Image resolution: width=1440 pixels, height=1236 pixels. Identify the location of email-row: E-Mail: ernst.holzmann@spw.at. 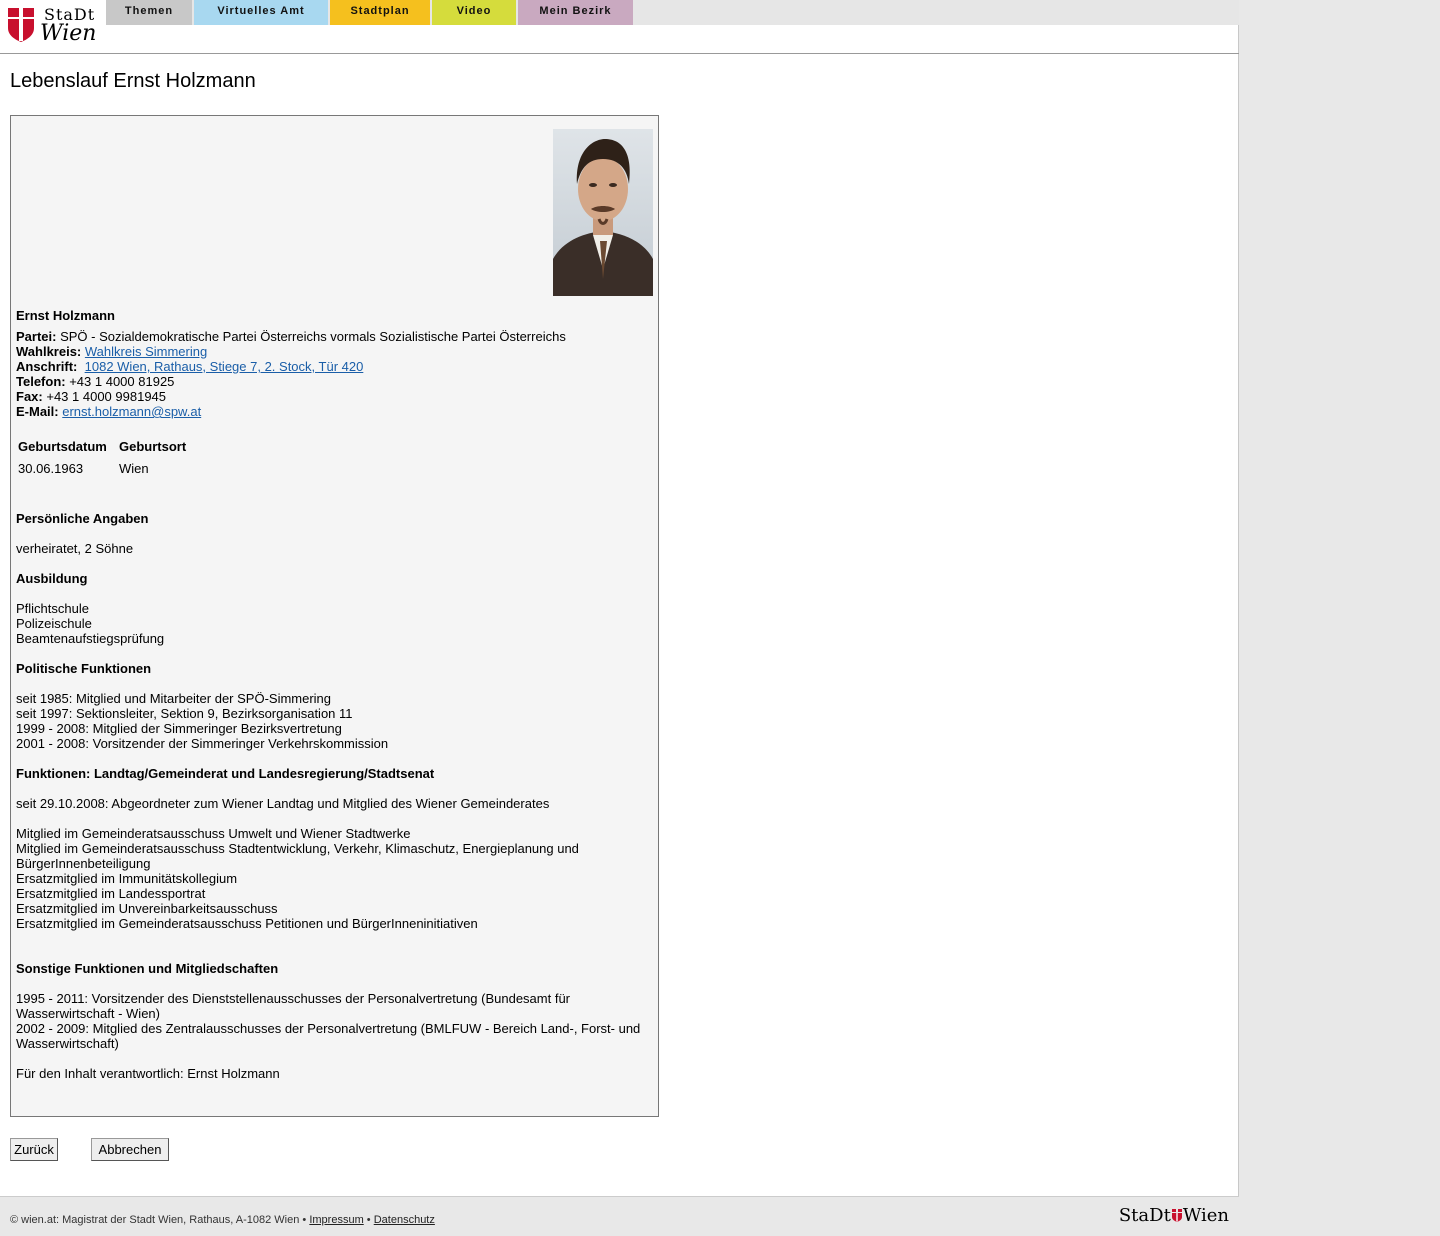
(108, 411).